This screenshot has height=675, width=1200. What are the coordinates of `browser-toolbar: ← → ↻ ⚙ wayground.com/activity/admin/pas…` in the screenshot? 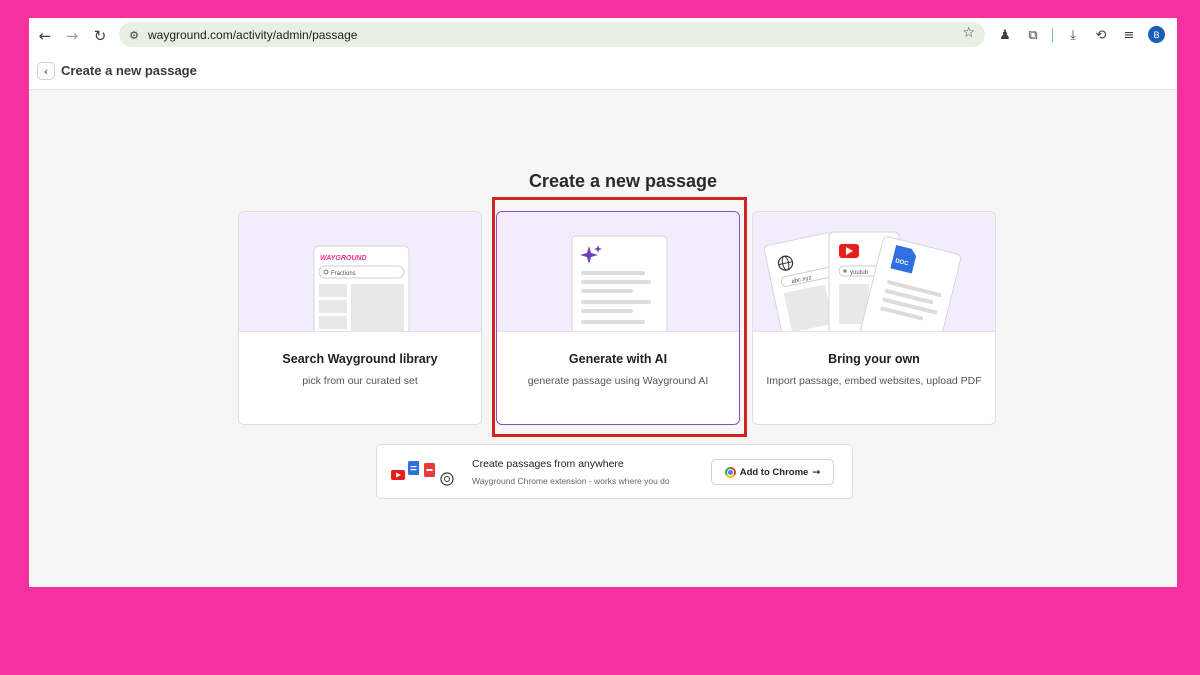 It's located at (603, 35).